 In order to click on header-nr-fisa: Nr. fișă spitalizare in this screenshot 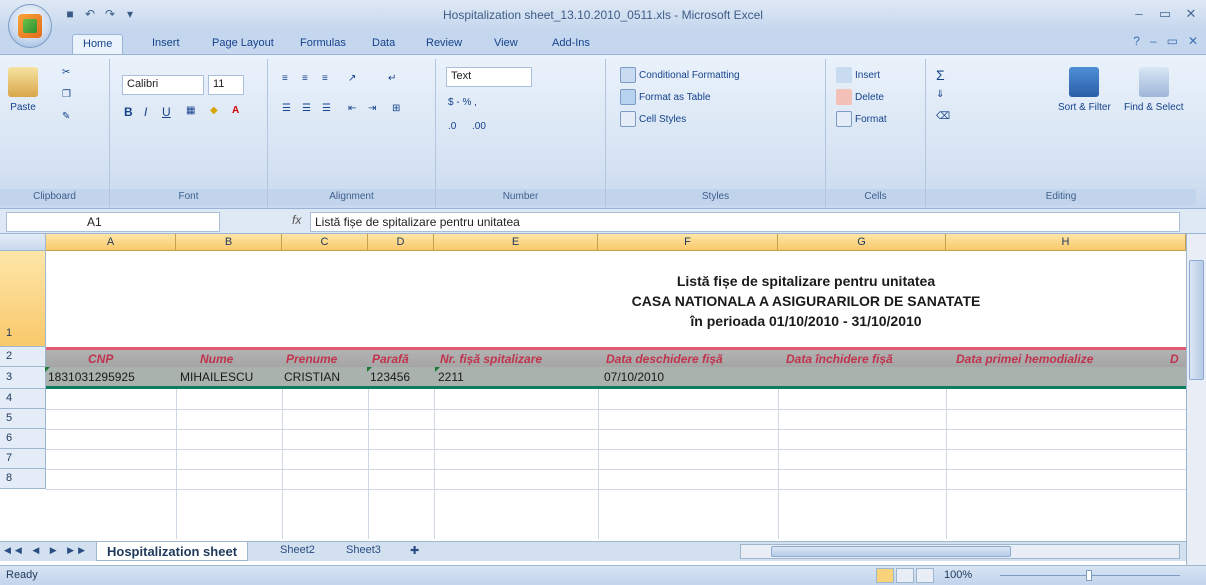, I will do `click(491, 359)`.